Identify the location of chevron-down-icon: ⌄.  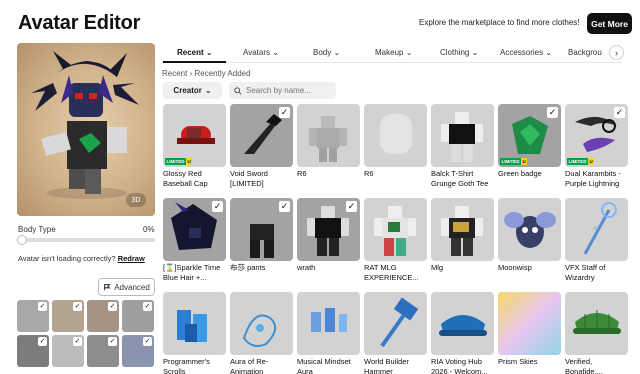
(208, 90).